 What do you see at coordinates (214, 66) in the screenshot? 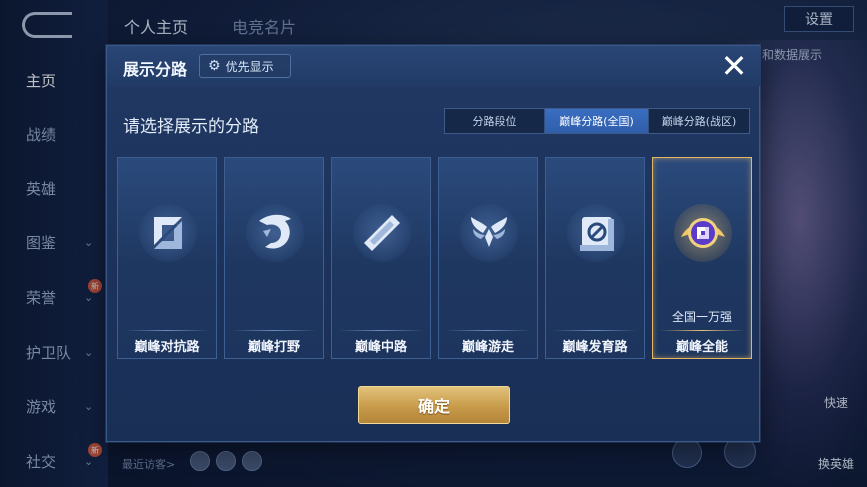
I see `gear-icon: ⚙` at bounding box center [214, 66].